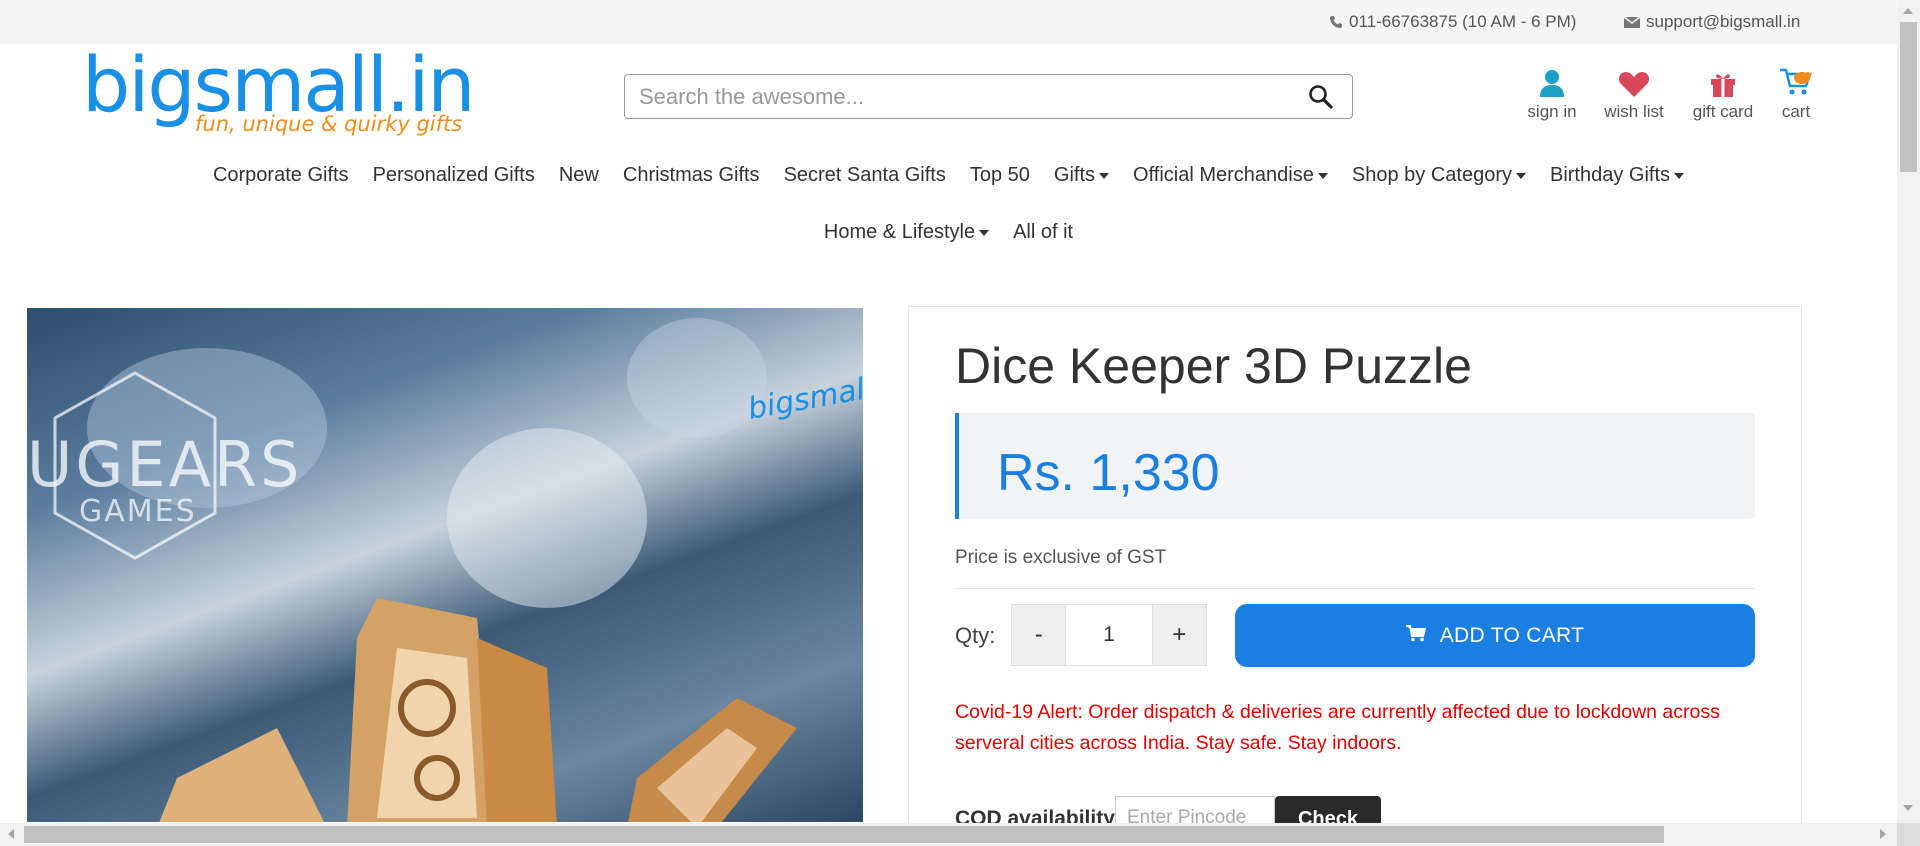  What do you see at coordinates (899, 232) in the screenshot?
I see `nav-item-label: Home & Lifestyle` at bounding box center [899, 232].